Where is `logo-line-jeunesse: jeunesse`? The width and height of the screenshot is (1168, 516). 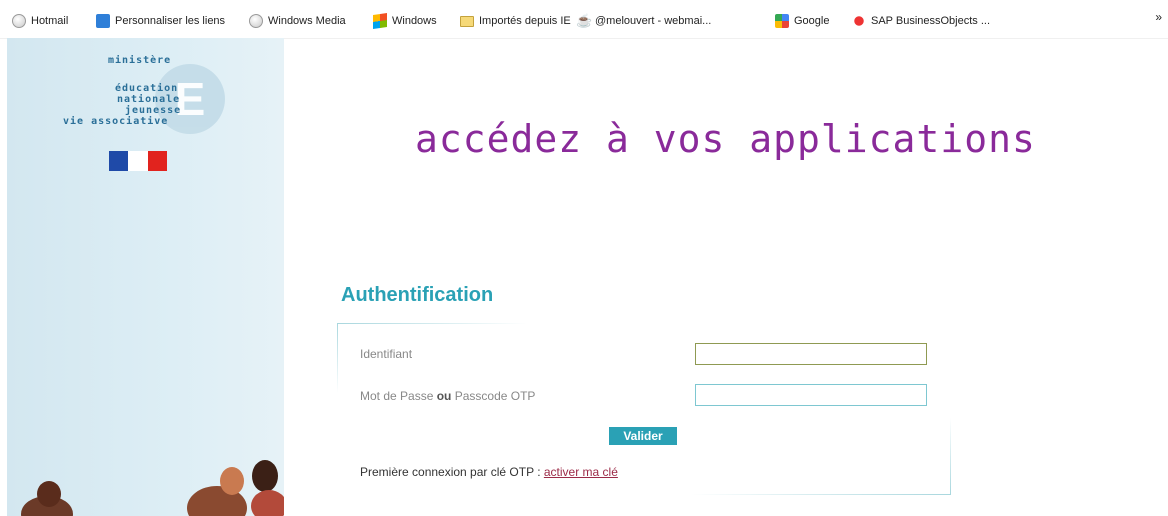
logo-line-jeunesse: jeunesse is located at coordinates (153, 110).